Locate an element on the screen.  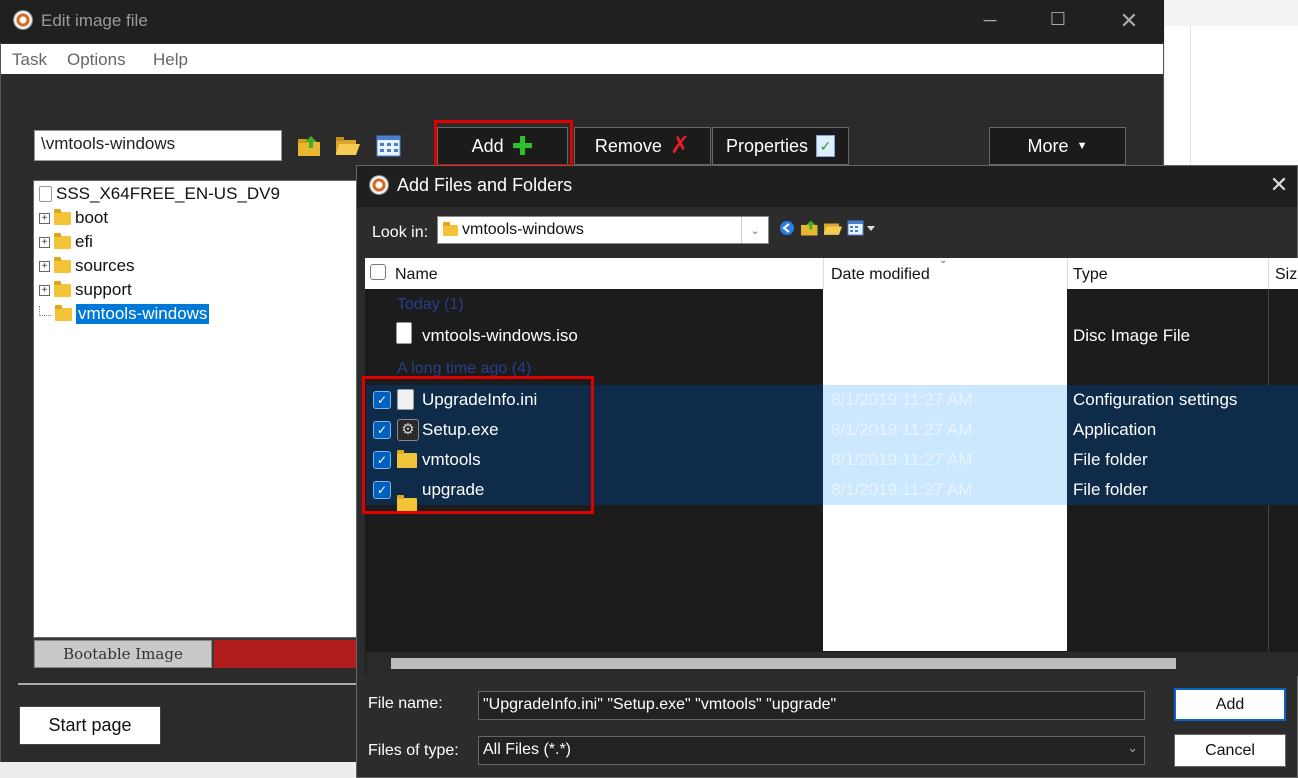
select-all-checkbox is located at coordinates (378, 272).